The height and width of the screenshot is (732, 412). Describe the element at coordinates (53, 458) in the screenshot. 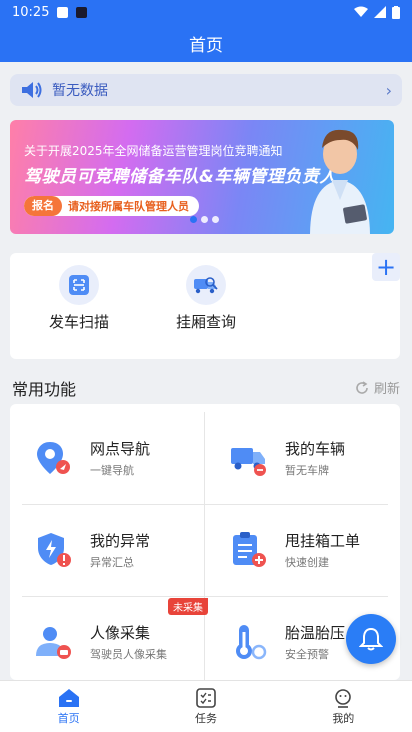

I see `location-nav-icon` at that location.